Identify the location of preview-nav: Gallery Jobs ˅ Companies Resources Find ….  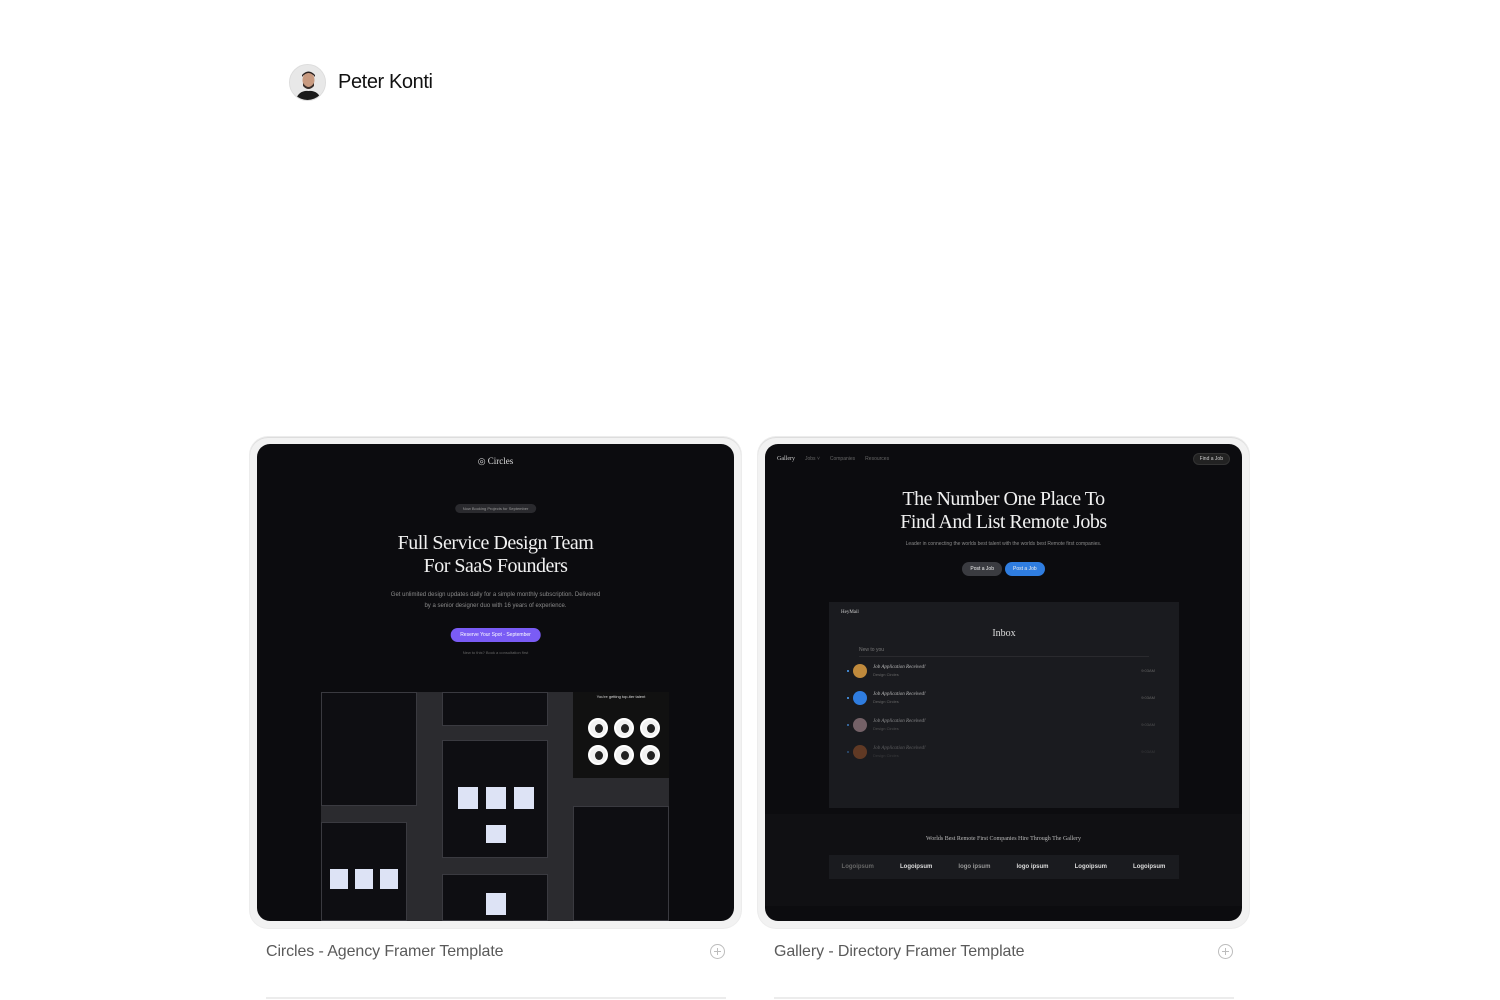
(1003, 459).